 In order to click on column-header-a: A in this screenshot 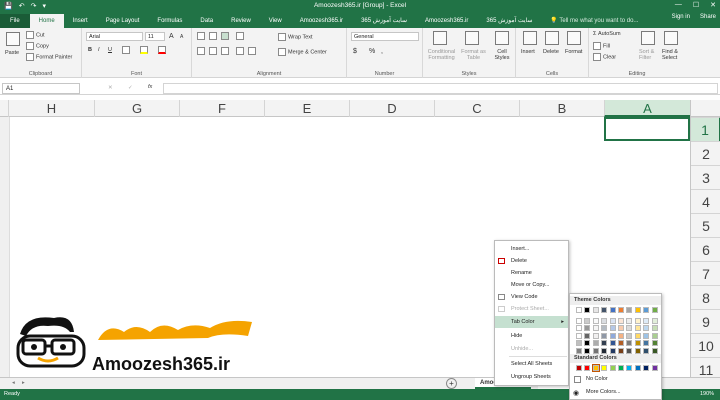, I will do `click(647, 108)`.